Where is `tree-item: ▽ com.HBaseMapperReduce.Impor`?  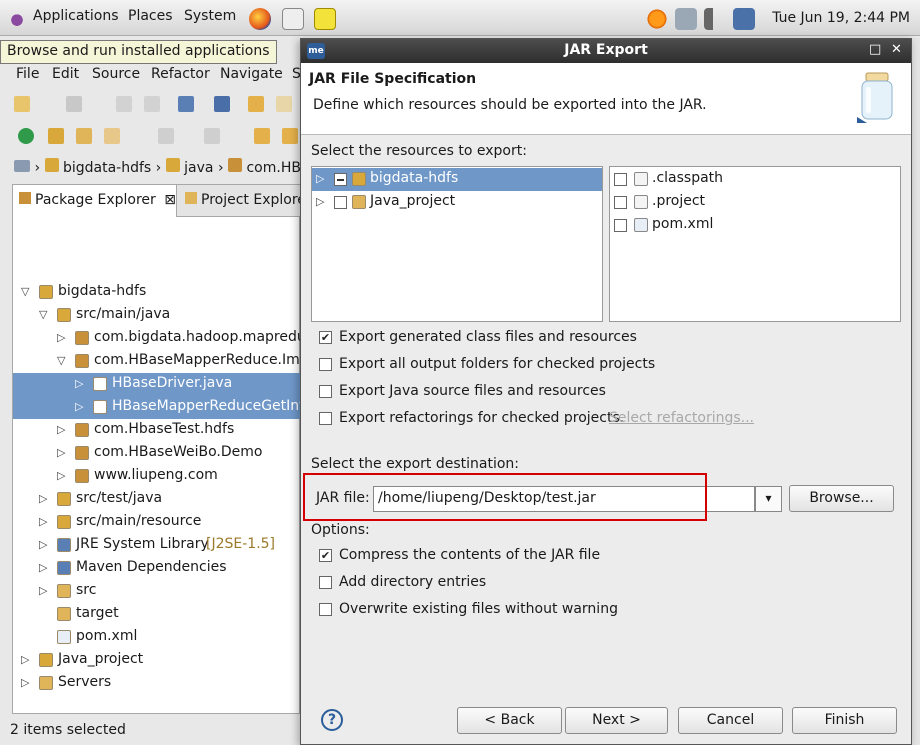 tree-item: ▽ com.HBaseMapperReduce.Impor is located at coordinates (168, 361).